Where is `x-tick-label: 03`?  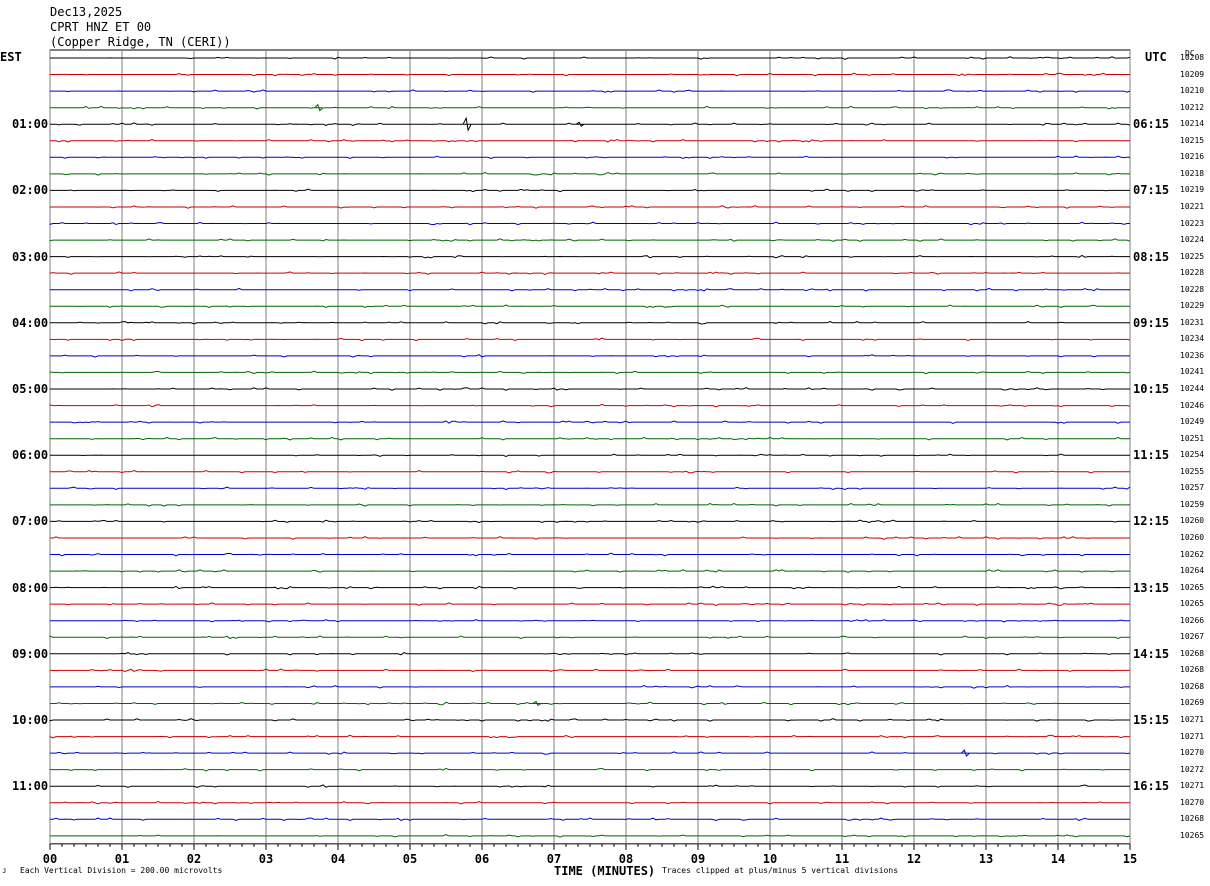
x-tick-label: 03 is located at coordinates (266, 859).